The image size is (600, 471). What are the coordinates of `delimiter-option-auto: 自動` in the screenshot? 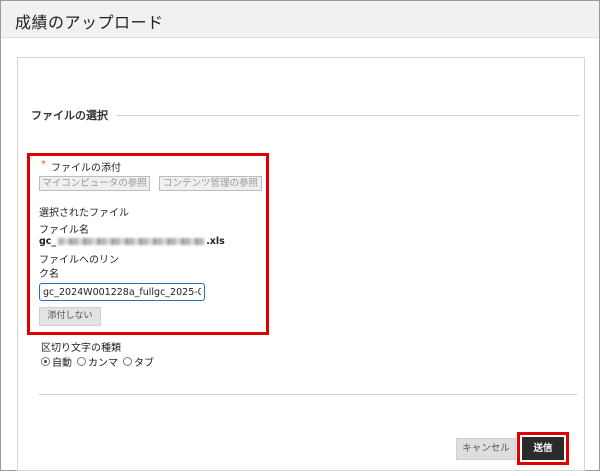 It's located at (56, 361).